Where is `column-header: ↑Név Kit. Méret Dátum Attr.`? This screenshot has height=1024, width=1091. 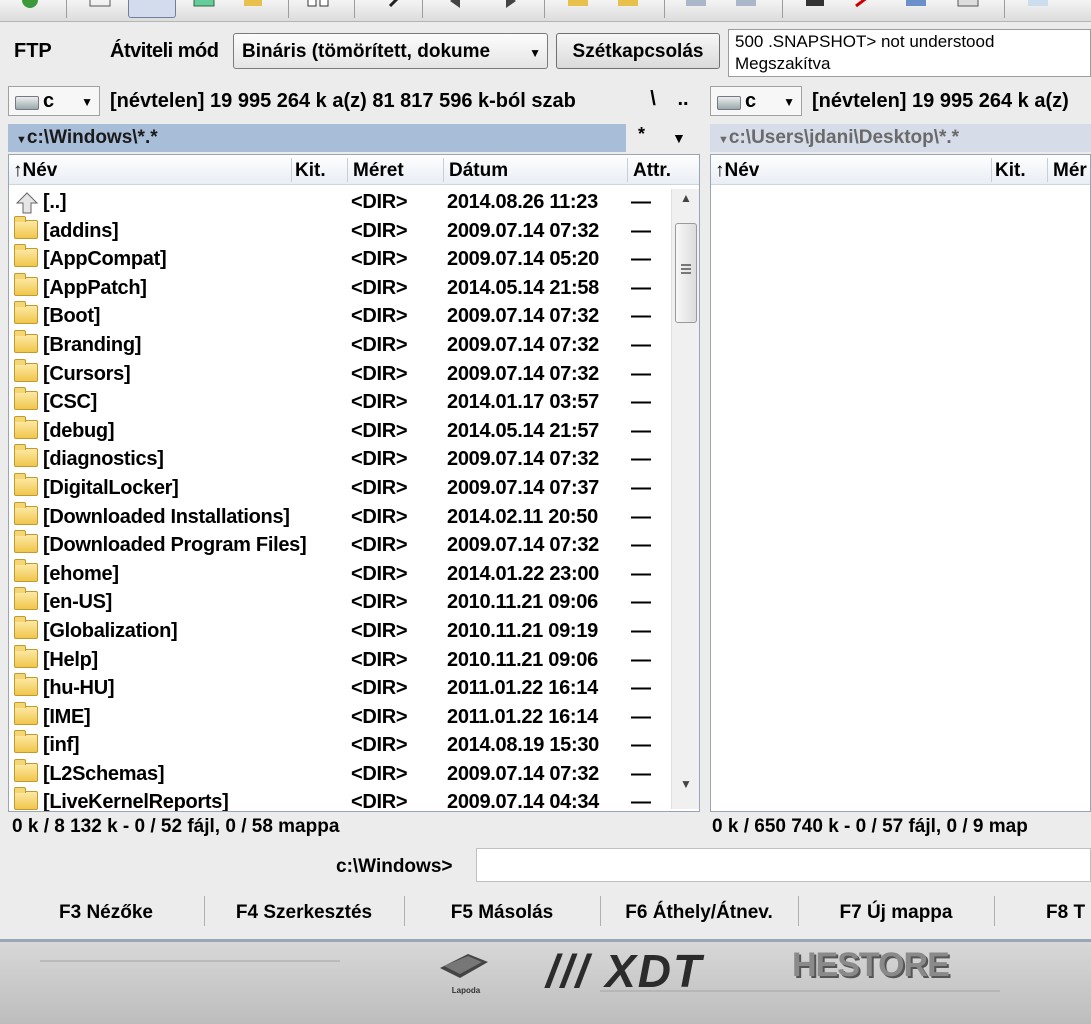 column-header: ↑Név Kit. Méret Dátum Attr. is located at coordinates (354, 170).